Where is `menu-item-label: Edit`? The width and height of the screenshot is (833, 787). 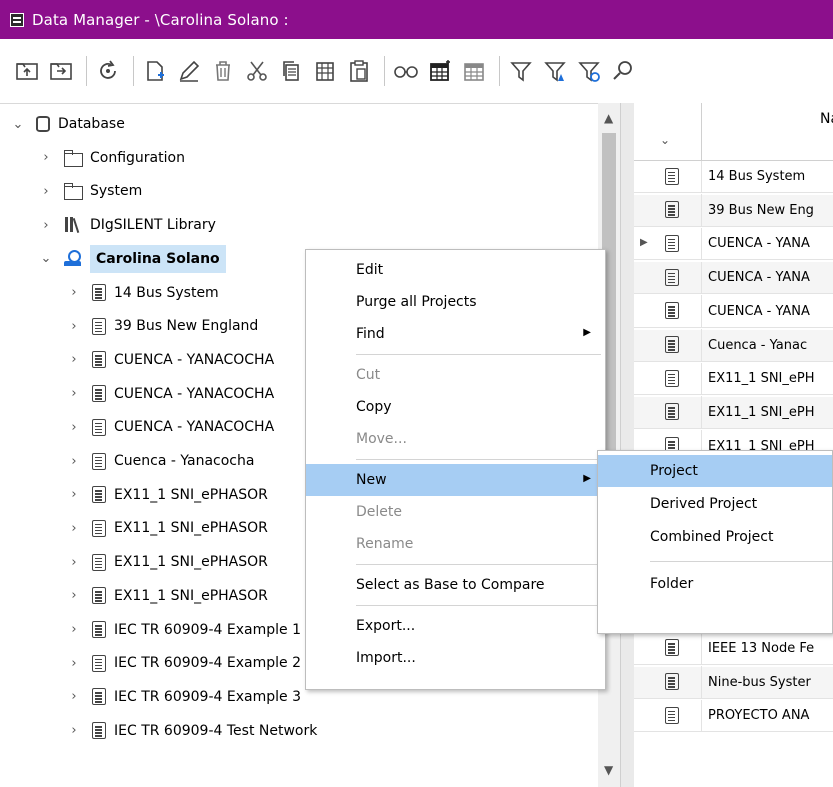
menu-item-label: Edit is located at coordinates (370, 270).